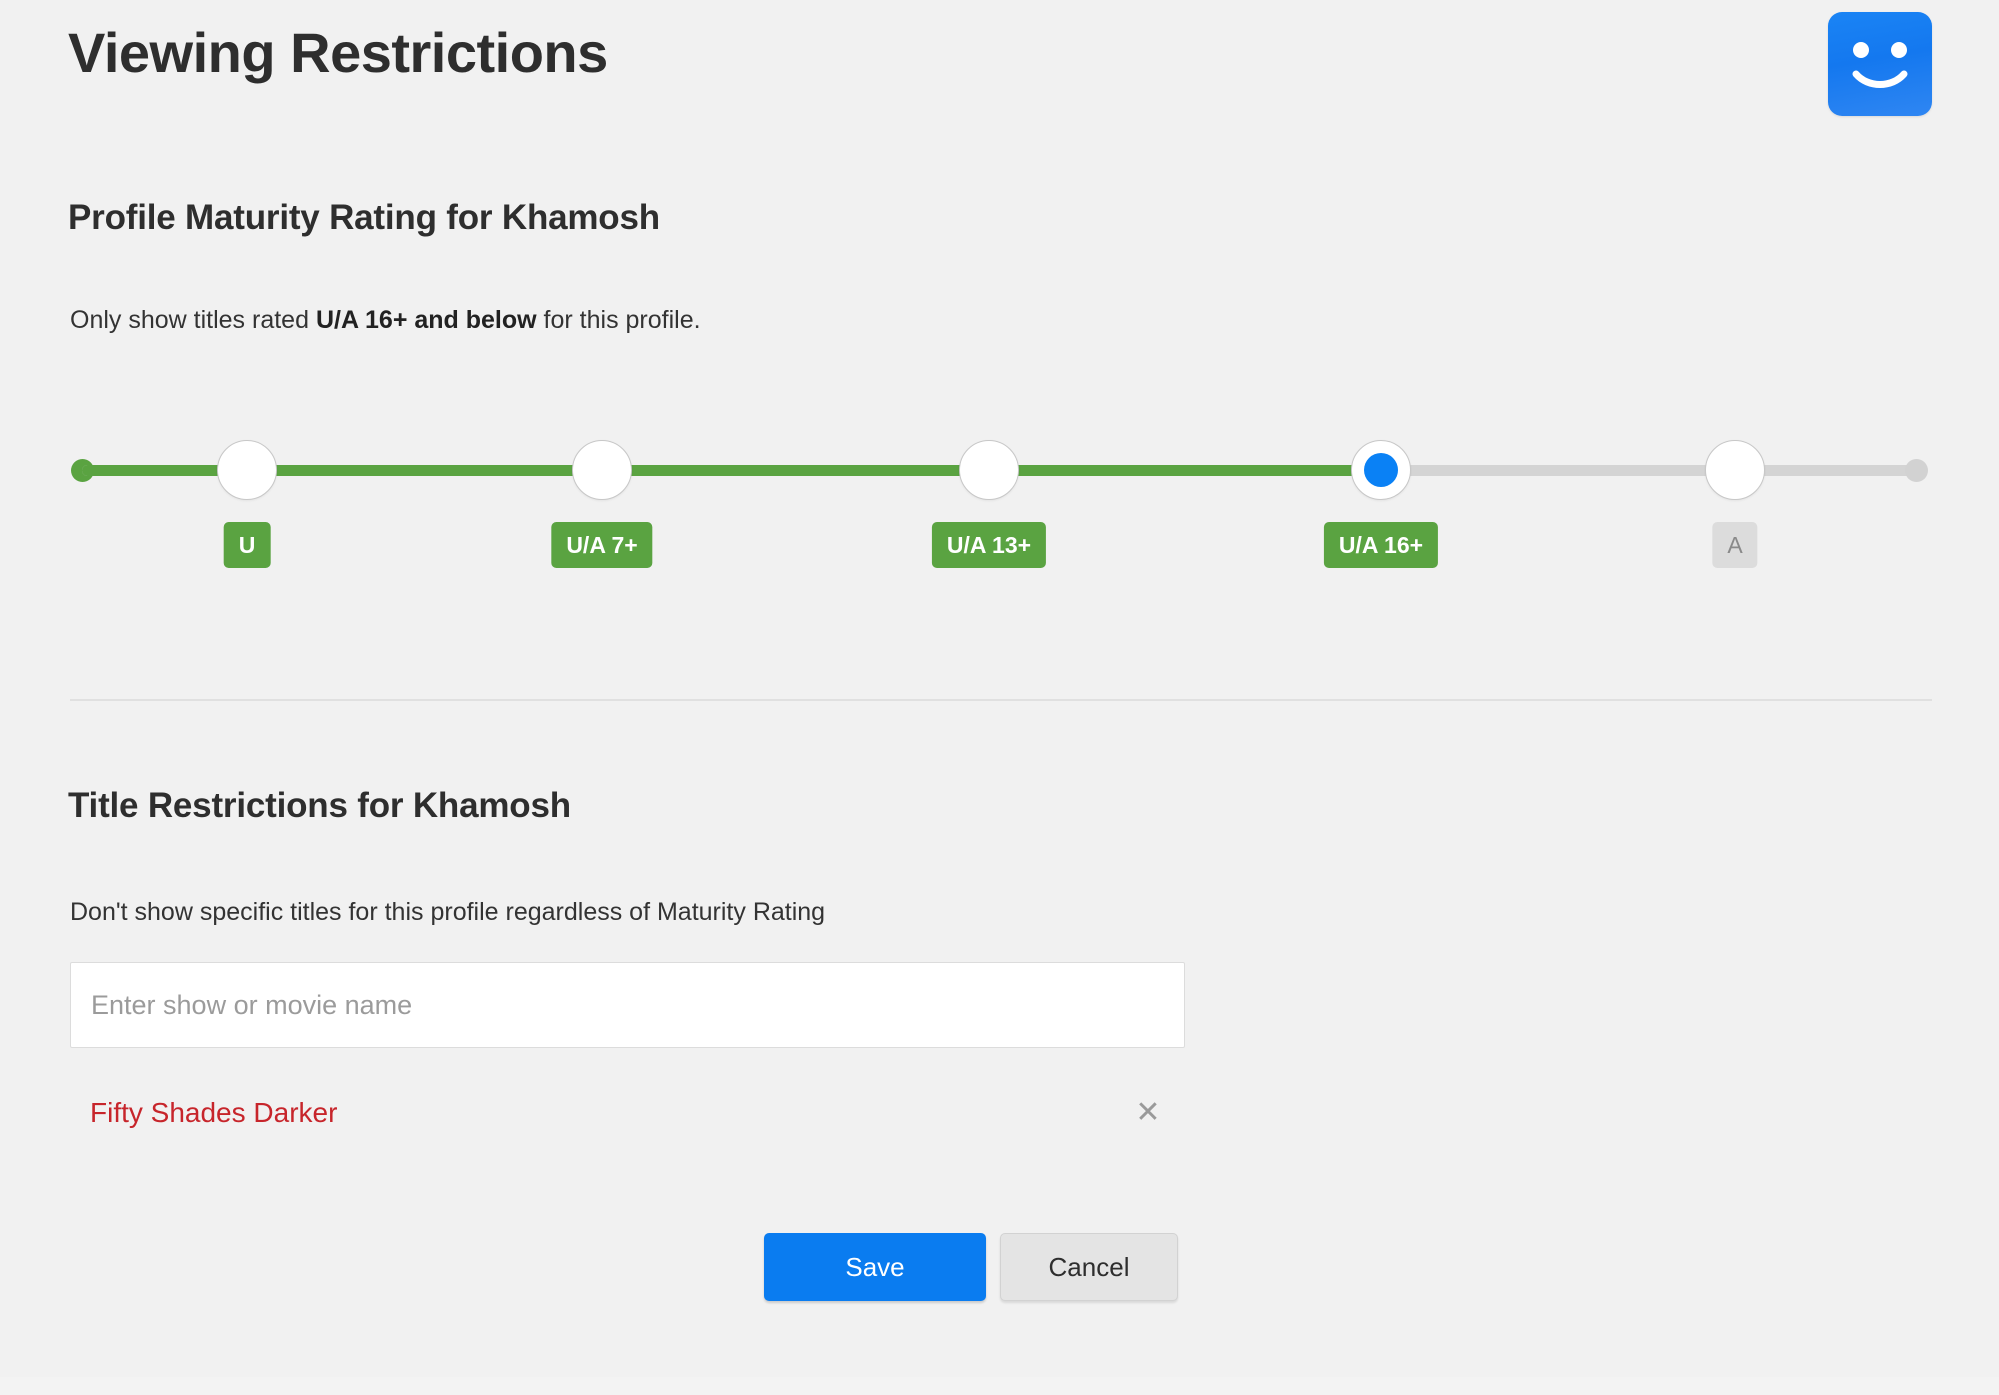 Image resolution: width=1999 pixels, height=1395 pixels. Describe the element at coordinates (214, 1112) in the screenshot. I see `blocked-title-name: Fifty Shades Darker` at that location.